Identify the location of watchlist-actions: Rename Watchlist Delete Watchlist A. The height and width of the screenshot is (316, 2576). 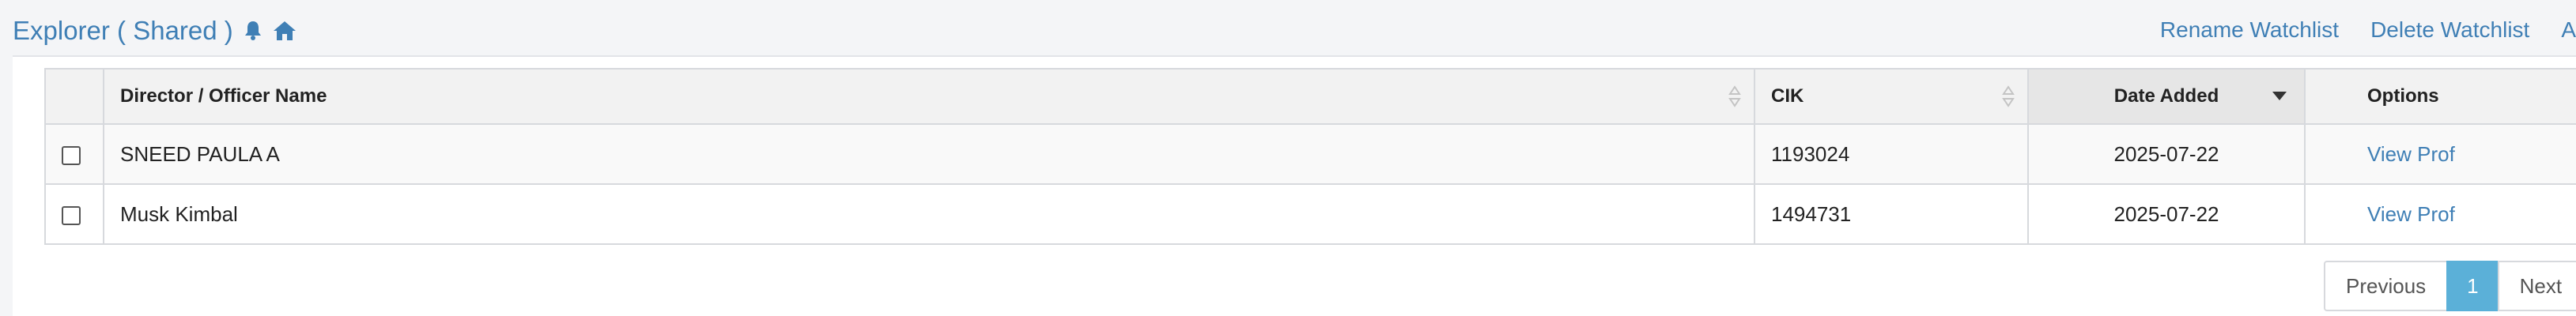
(2368, 30).